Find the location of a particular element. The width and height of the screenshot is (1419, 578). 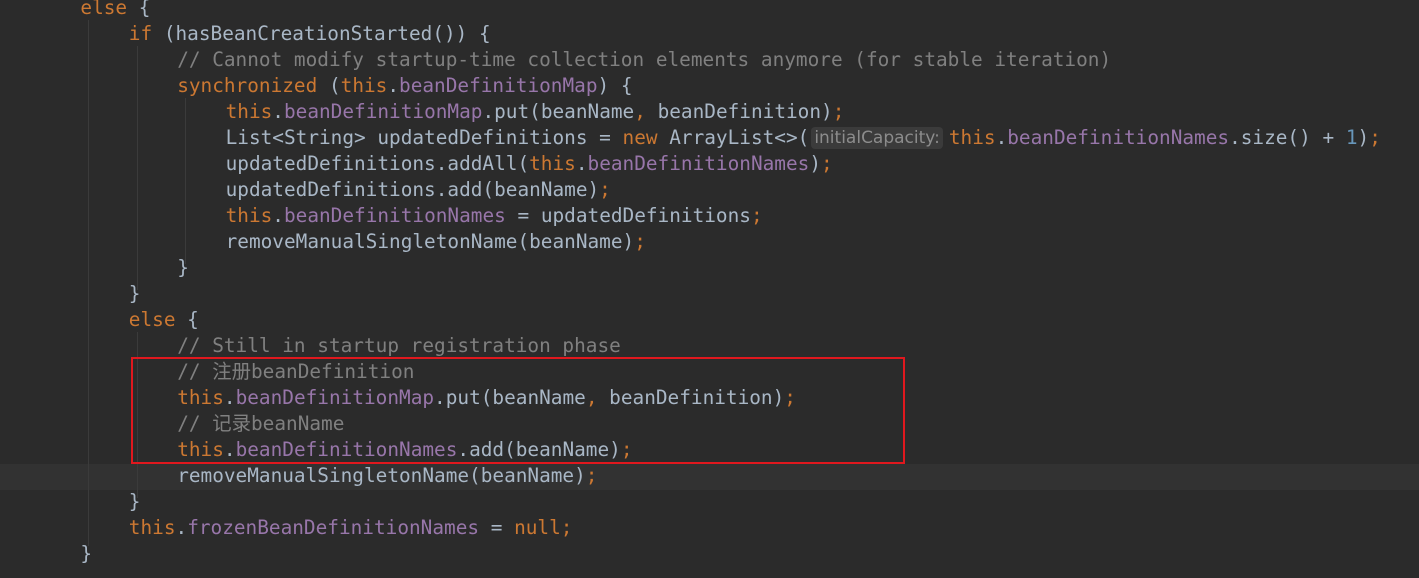

code-line: this.beanDefinitionNames.add(beanName); is located at coordinates (404, 450).